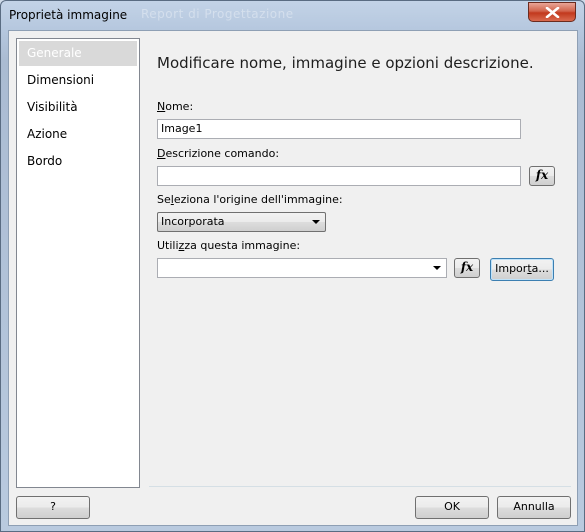 Image resolution: width=585 pixels, height=532 pixels. What do you see at coordinates (68, 15) in the screenshot?
I see `window-title: Proprietà immagine` at bounding box center [68, 15].